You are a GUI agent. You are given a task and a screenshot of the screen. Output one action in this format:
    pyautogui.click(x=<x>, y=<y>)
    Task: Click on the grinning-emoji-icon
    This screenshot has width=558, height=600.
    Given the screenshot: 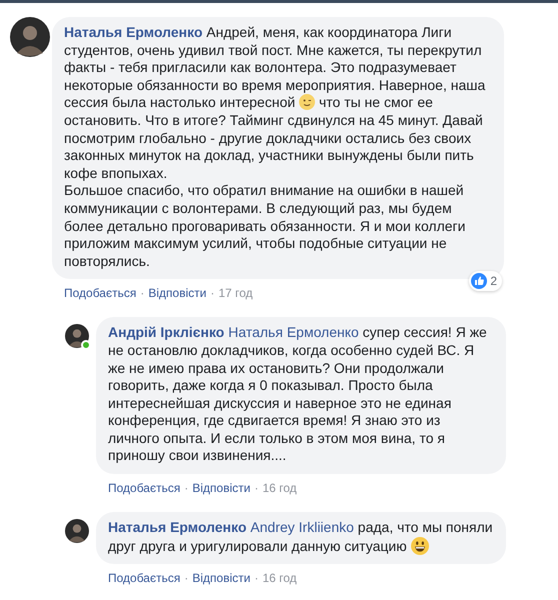 What is the action you would take?
    pyautogui.click(x=419, y=545)
    